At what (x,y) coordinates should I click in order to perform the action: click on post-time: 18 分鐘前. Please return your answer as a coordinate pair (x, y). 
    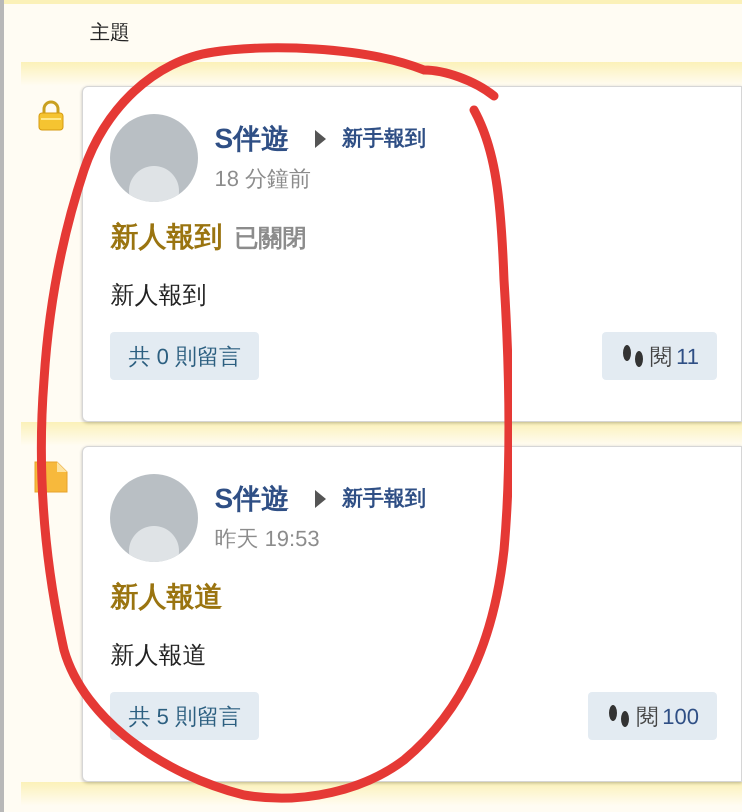
    Looking at the image, I should click on (263, 179).